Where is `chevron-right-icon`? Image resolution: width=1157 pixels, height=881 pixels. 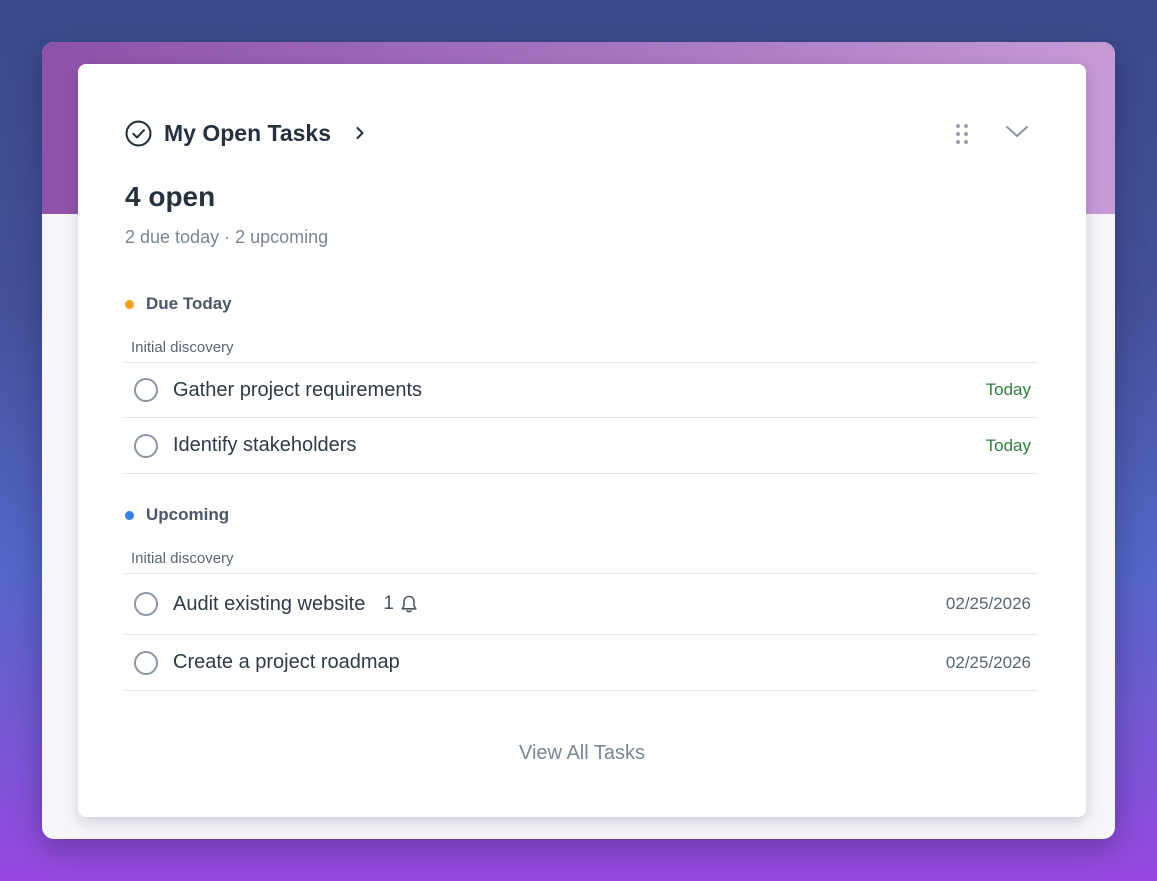
chevron-right-icon is located at coordinates (360, 133).